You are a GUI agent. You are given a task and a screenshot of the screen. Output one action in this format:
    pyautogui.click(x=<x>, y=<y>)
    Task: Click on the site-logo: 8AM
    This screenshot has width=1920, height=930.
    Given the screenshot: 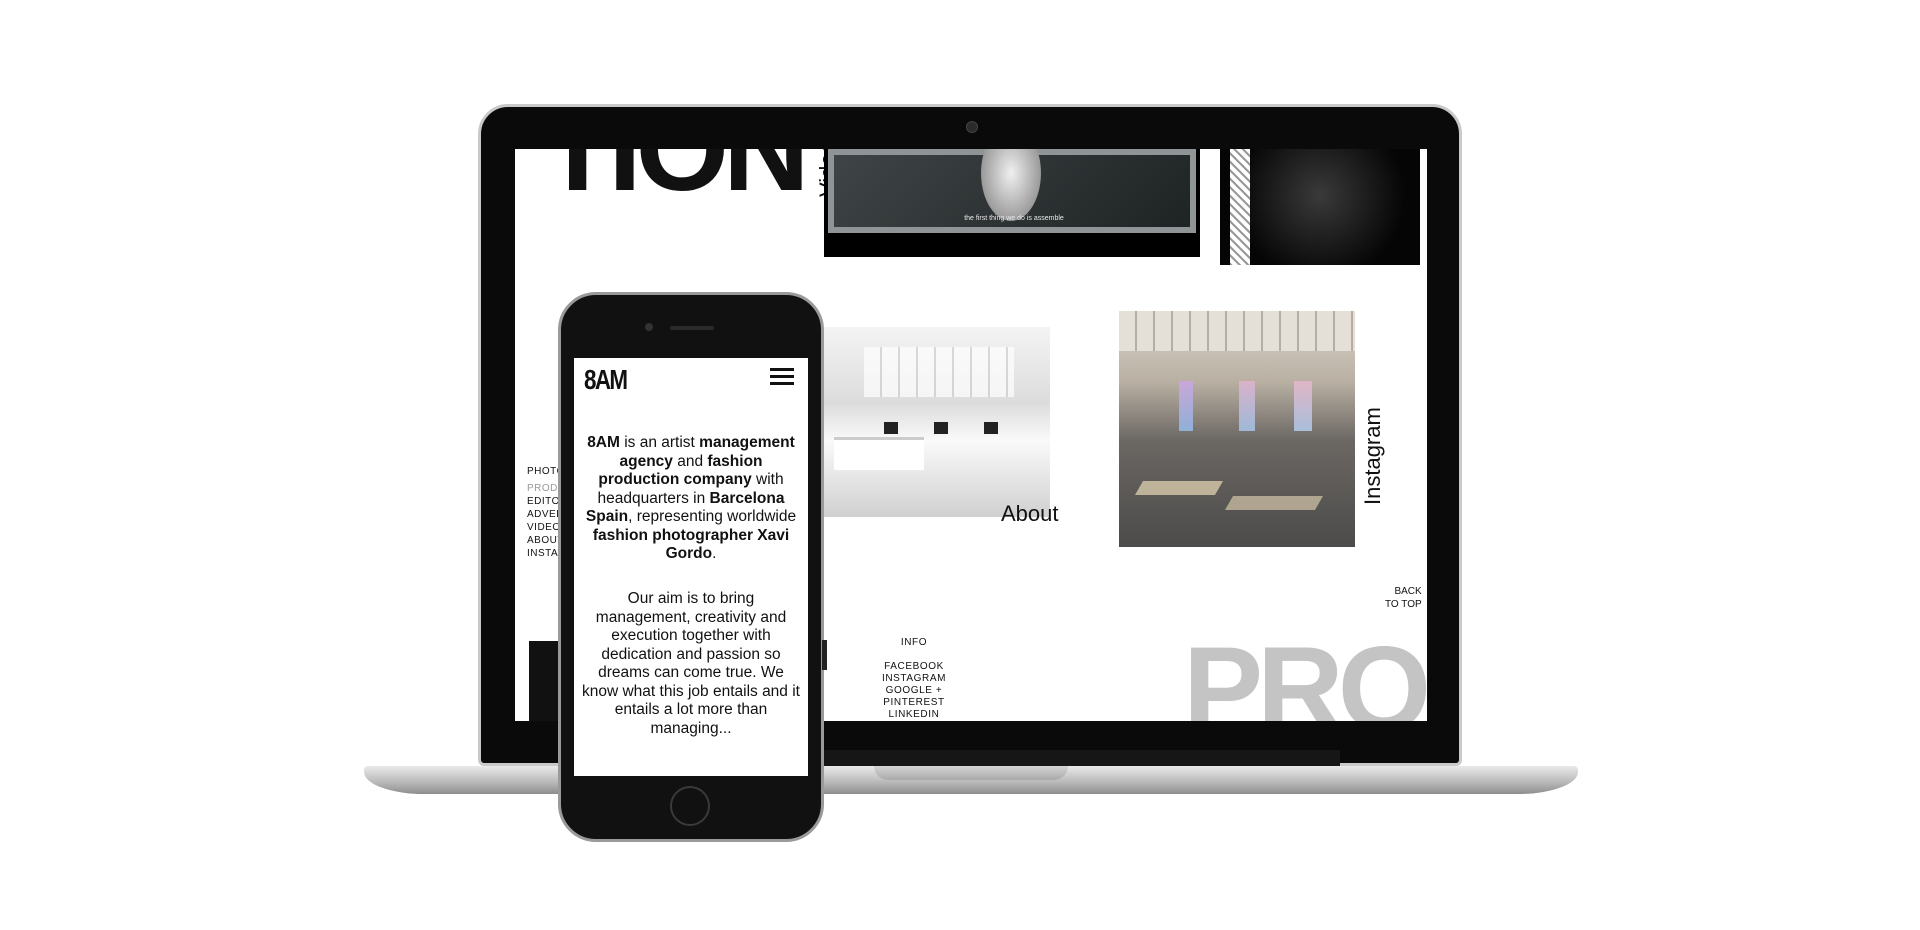 What is the action you would take?
    pyautogui.click(x=606, y=380)
    